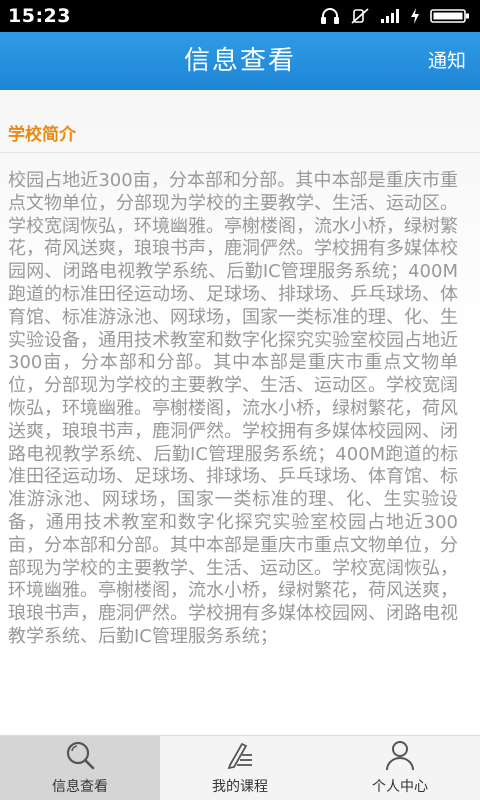 This screenshot has height=800, width=480. I want to click on nav-label-courses: 我的课程, so click(240, 787).